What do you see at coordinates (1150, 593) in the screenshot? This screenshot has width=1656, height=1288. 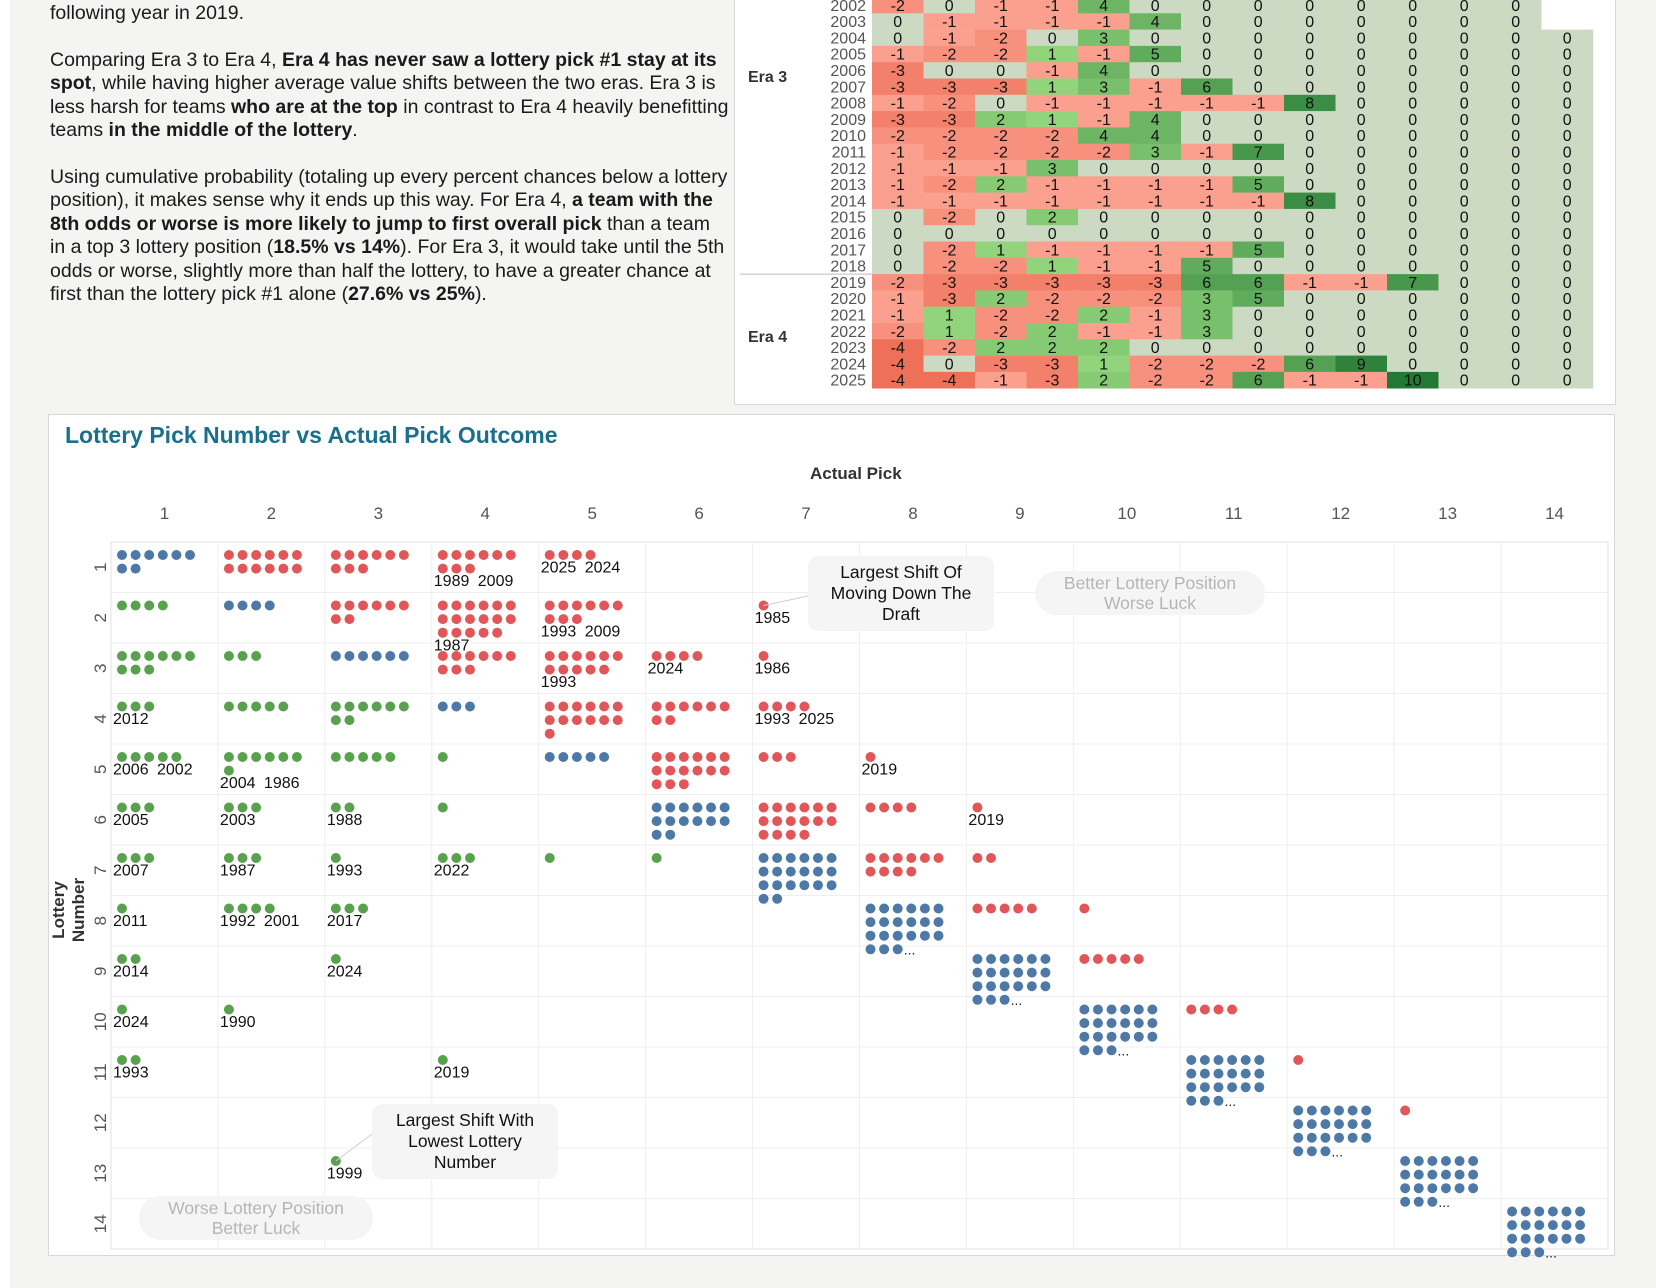 I see `region-label-better-position: Better Lottery Position Worse Luck` at bounding box center [1150, 593].